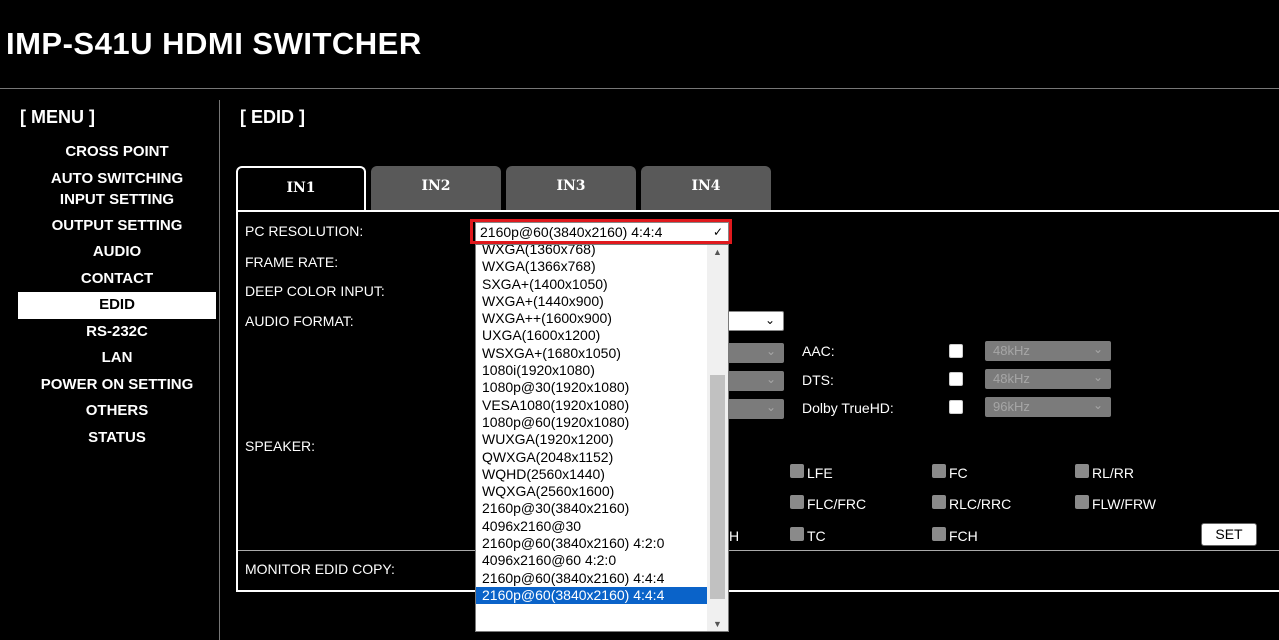  I want to click on resolution-option: 2160p@30(3840x2160), so click(592, 508).